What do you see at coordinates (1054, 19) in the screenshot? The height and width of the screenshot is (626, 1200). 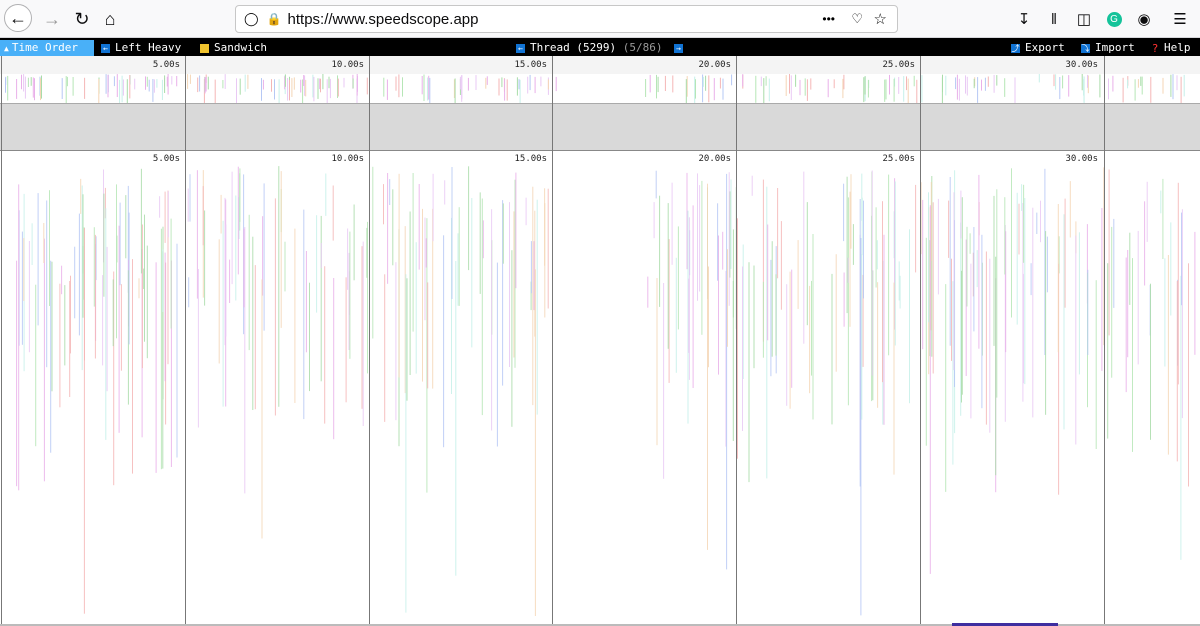 I see `library-icon: ‖` at bounding box center [1054, 19].